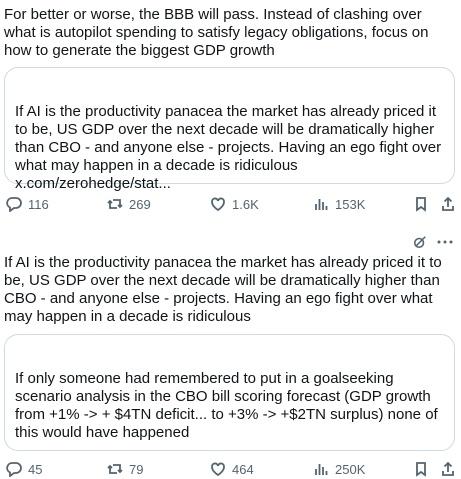  I want to click on like-count: 464, so click(243, 469).